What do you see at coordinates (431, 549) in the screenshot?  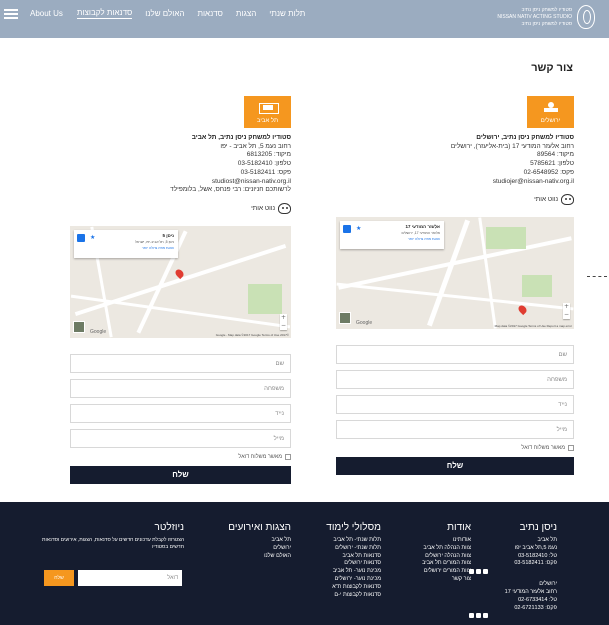 I see `footer-link: צוות הנהלה תל אביב` at bounding box center [431, 549].